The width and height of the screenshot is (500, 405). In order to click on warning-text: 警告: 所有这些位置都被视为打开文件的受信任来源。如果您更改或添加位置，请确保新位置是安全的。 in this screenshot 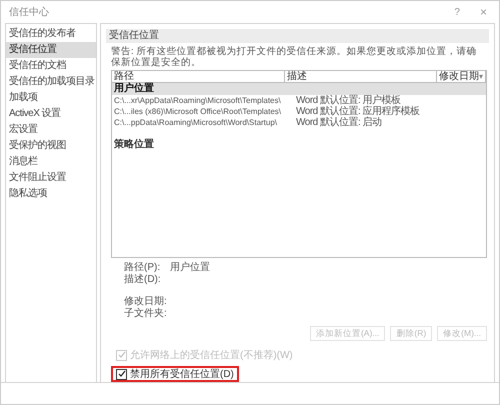, I will do `click(294, 57)`.